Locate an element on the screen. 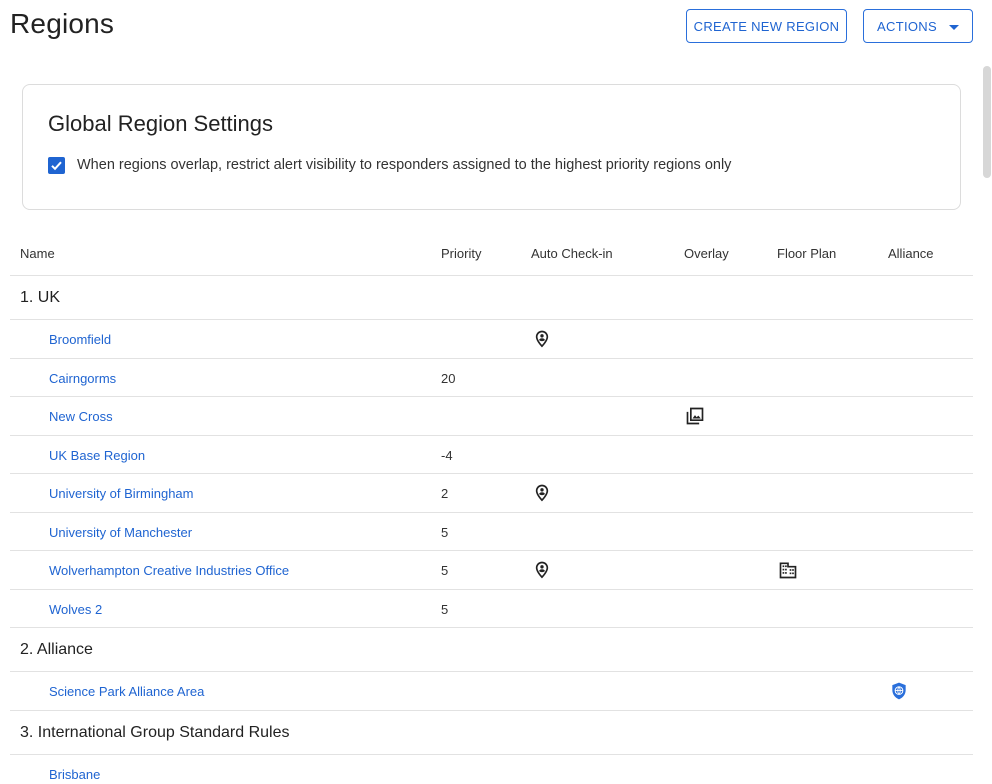  group-row-alliance: 2. Alliance is located at coordinates (491, 650).